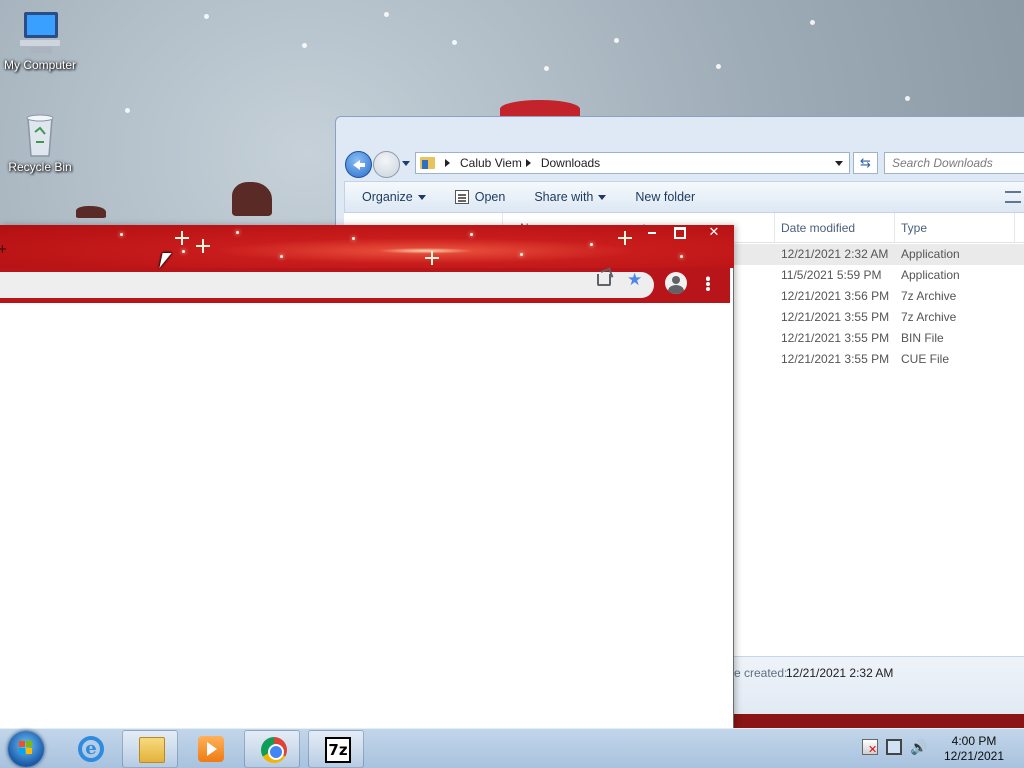  What do you see at coordinates (367, 246) in the screenshot?
I see `chrome-titlebar: + ✕` at bounding box center [367, 246].